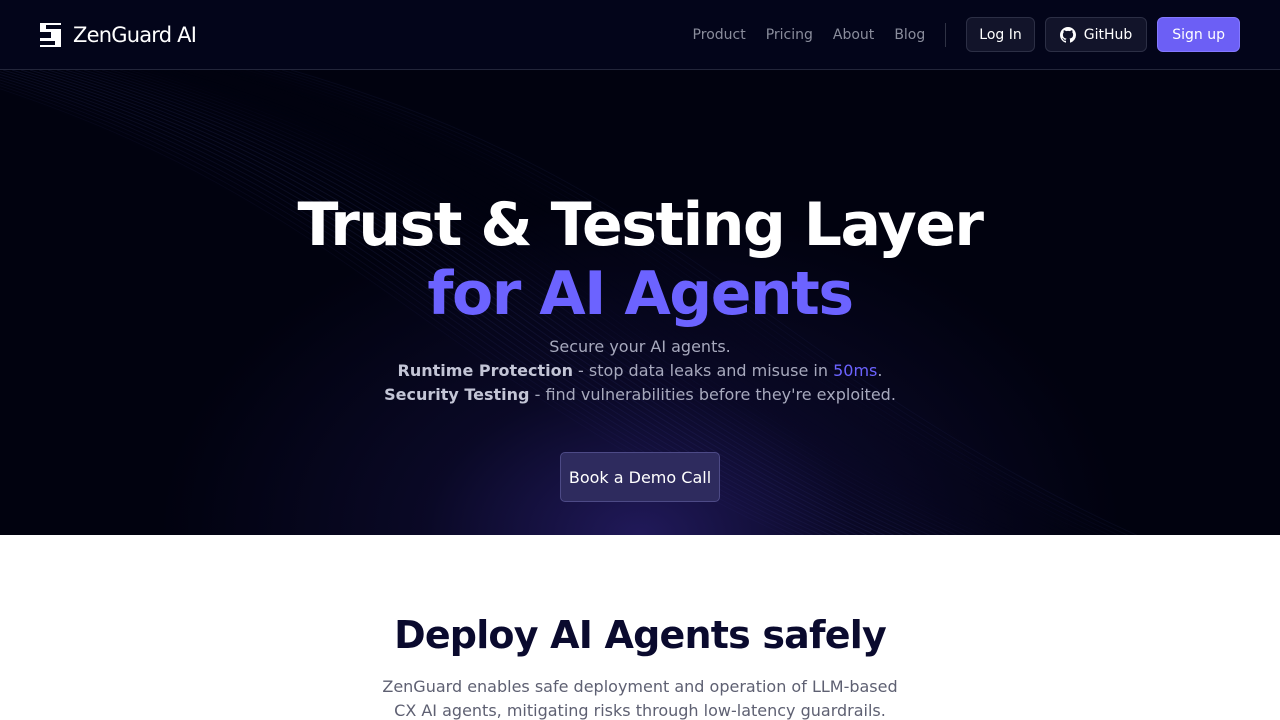 This screenshot has height=720, width=1280. I want to click on hero-title-accent: for AI Agents, so click(640, 294).